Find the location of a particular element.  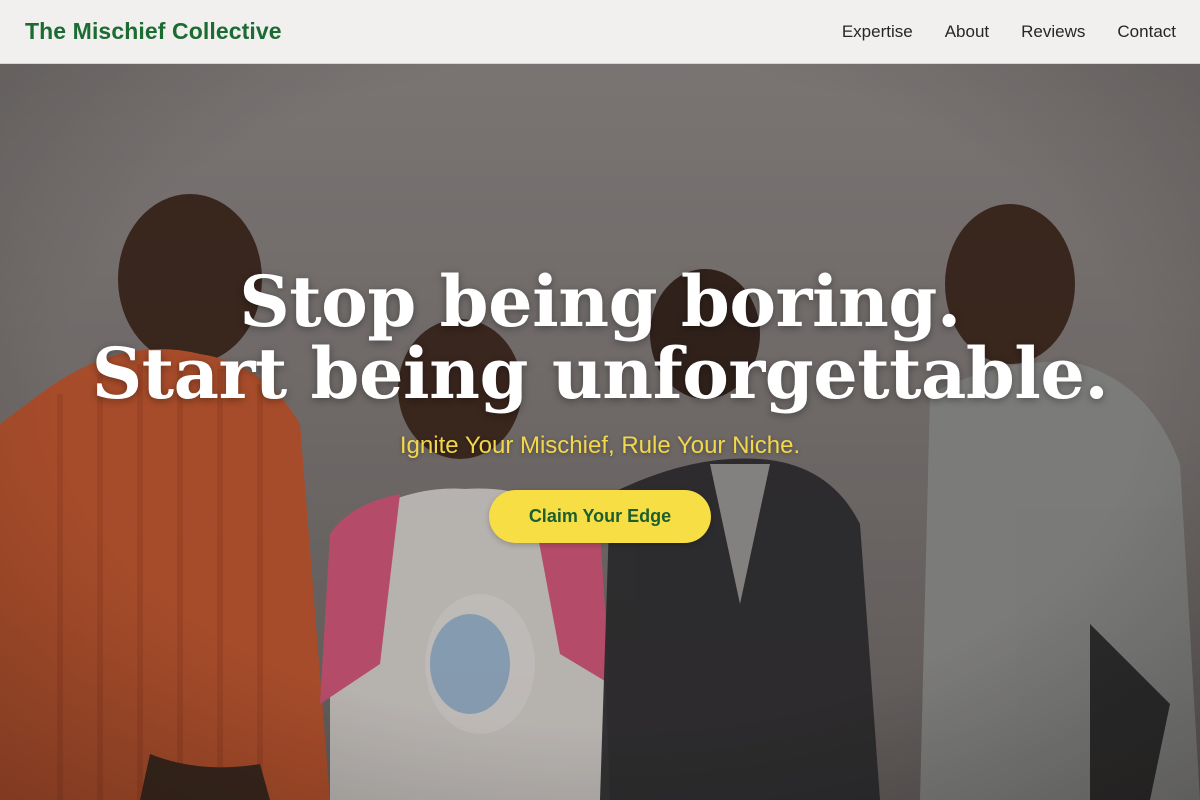

nav-link-expertise: Expertise is located at coordinates (877, 32).